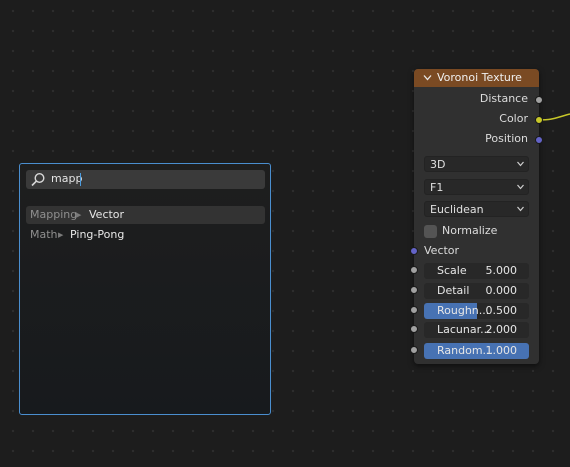 This screenshot has width=570, height=467. What do you see at coordinates (145, 215) in the screenshot?
I see `search-result-item: Mapping ▶ Vector` at bounding box center [145, 215].